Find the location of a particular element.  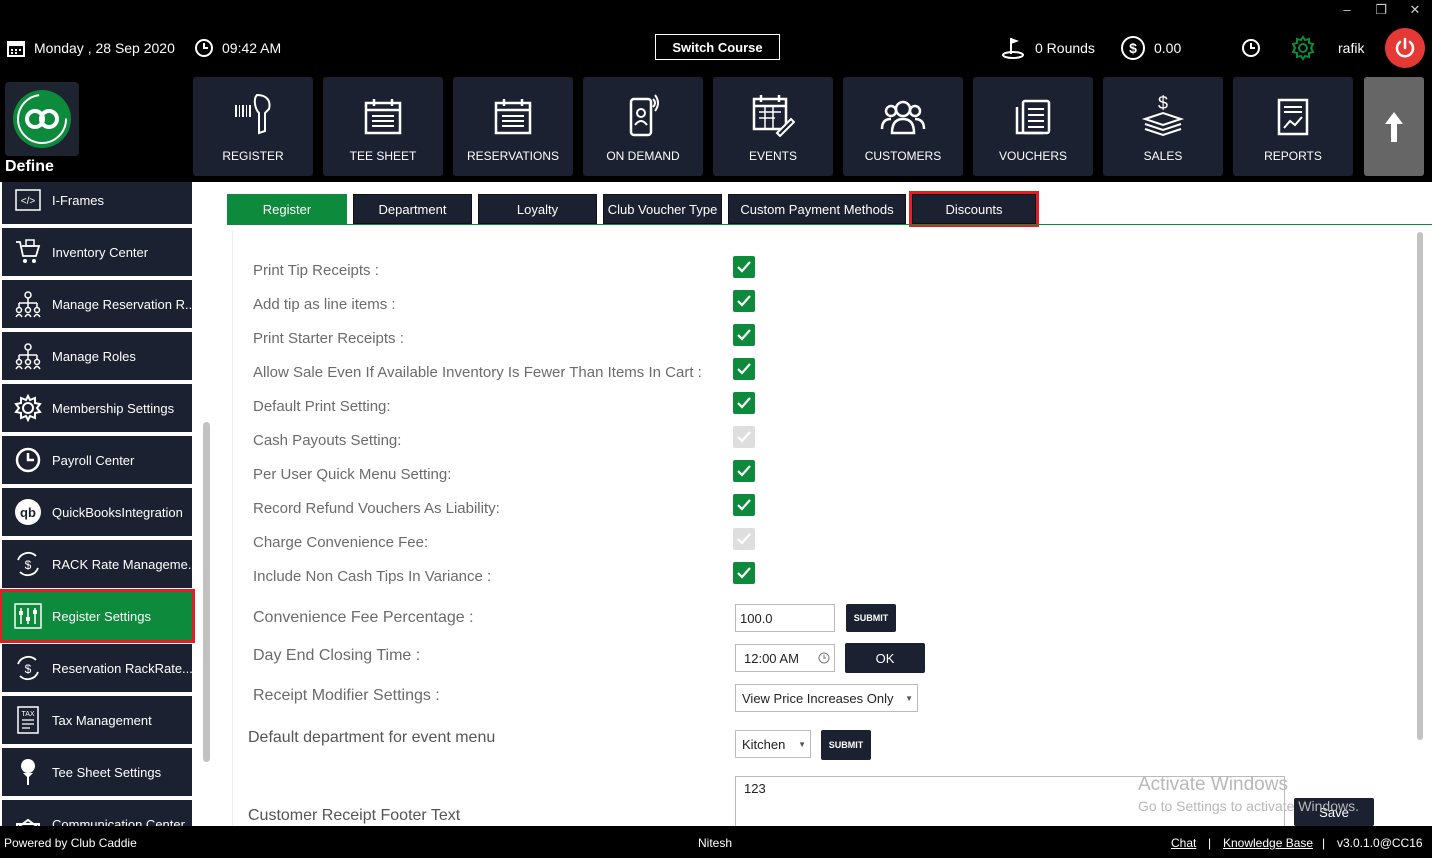

convenience-fee-submit-button: SUBMIT is located at coordinates (871, 618).